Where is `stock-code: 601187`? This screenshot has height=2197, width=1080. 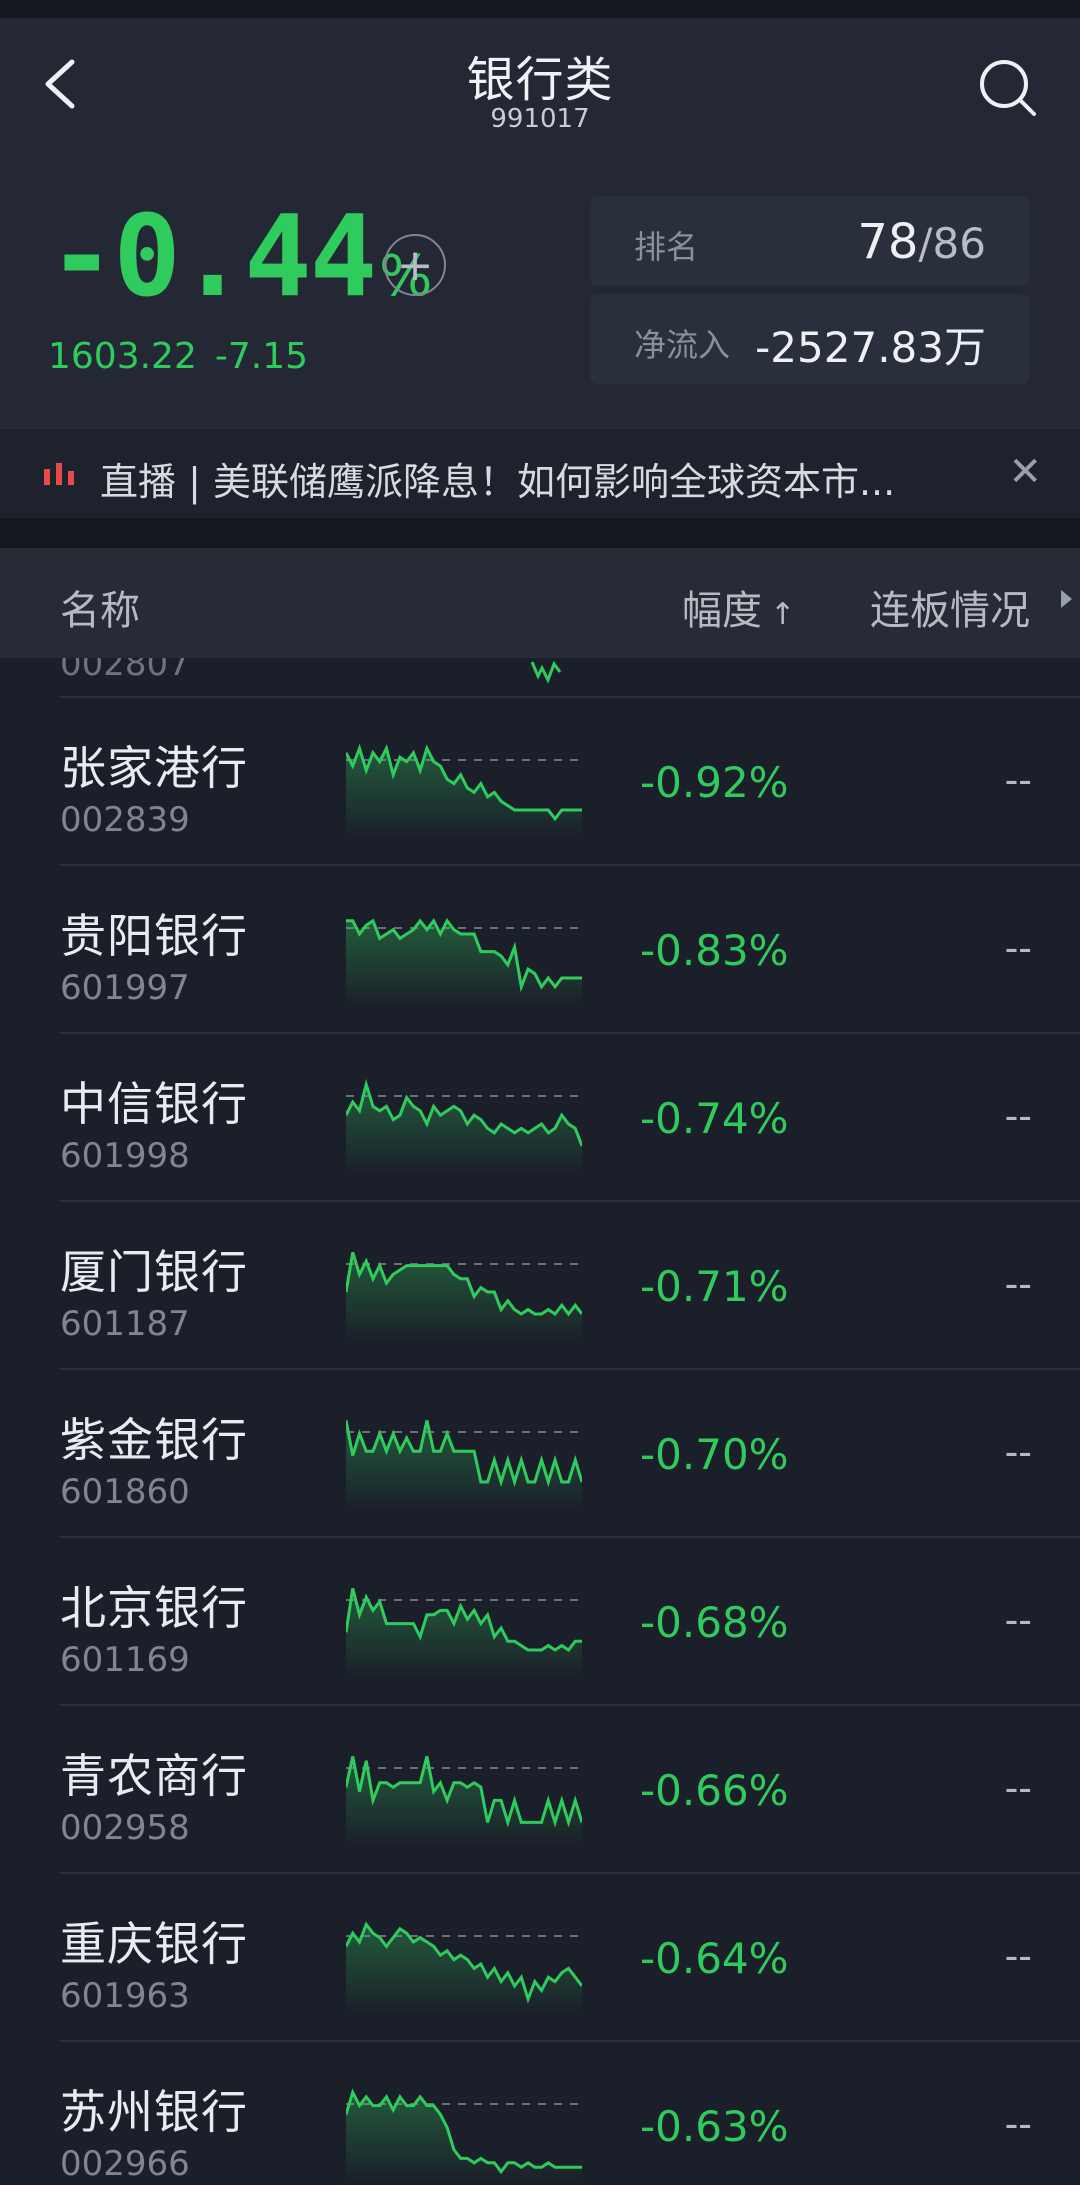
stock-code: 601187 is located at coordinates (125, 1324).